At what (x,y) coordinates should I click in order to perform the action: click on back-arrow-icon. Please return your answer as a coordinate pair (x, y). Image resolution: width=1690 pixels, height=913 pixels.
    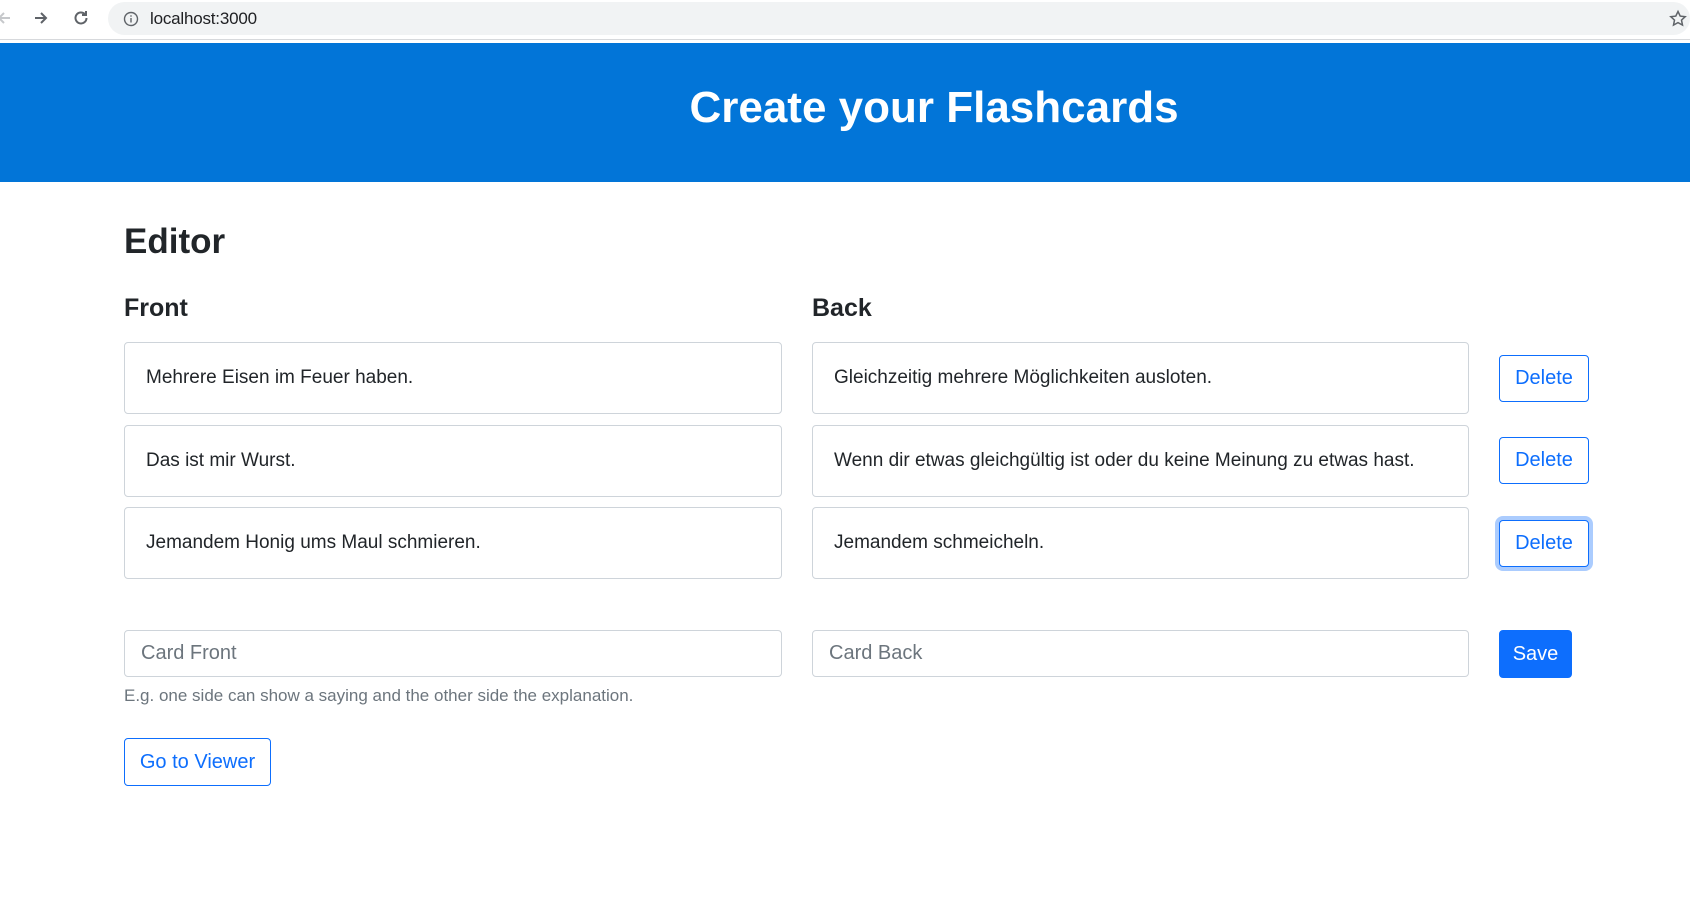
    Looking at the image, I should click on (8, 18).